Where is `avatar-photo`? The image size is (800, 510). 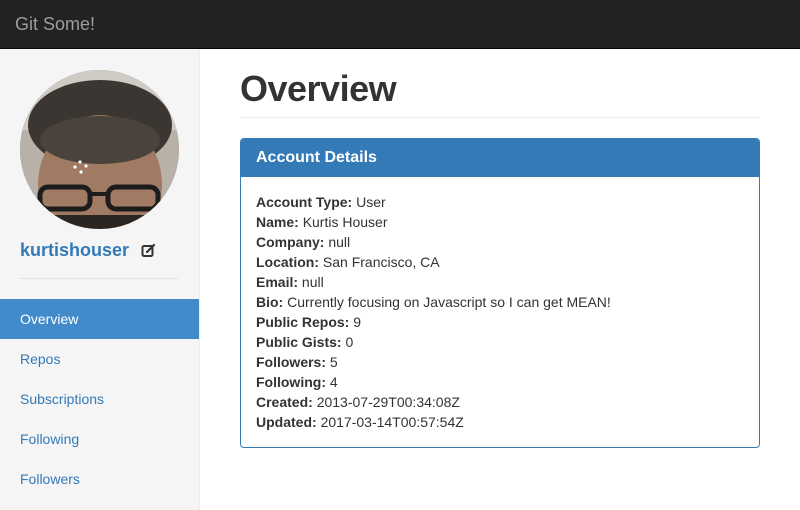 avatar-photo is located at coordinates (99, 149).